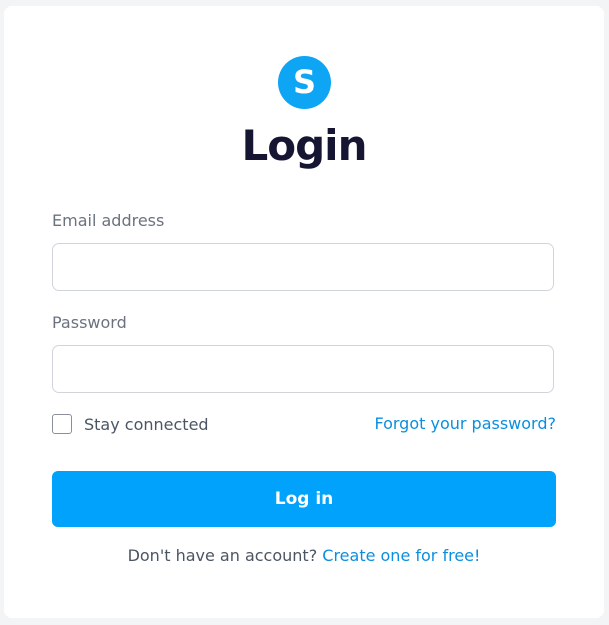 This screenshot has height=625, width=609. I want to click on email-field, so click(303, 267).